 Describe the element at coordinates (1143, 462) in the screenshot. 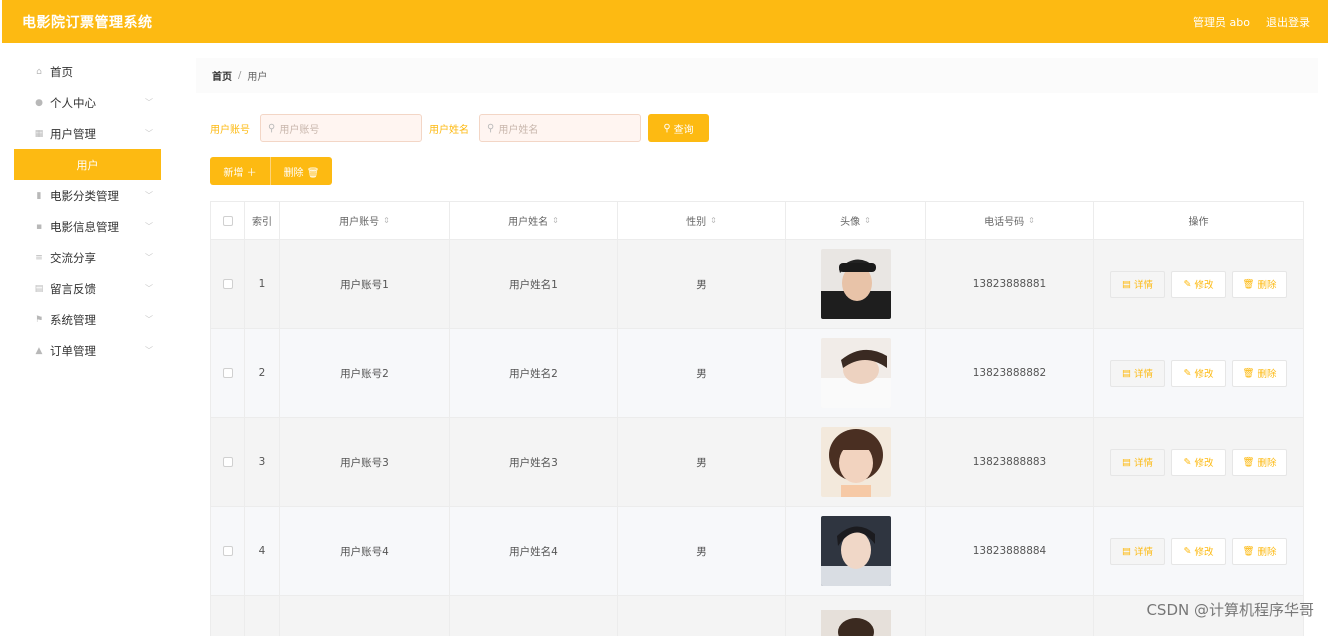

I see `detail-label: 详情` at that location.